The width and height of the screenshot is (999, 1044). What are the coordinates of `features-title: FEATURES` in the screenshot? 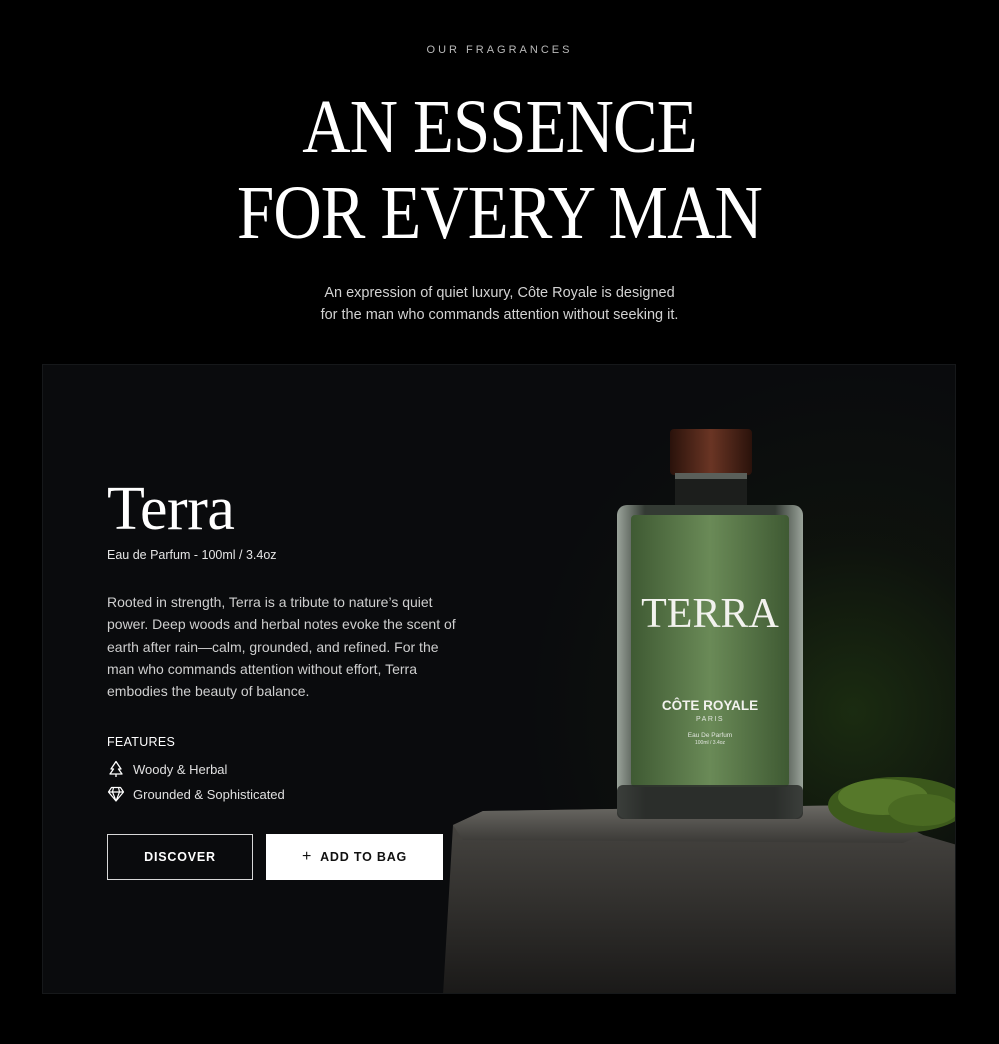 It's located at (141, 742).